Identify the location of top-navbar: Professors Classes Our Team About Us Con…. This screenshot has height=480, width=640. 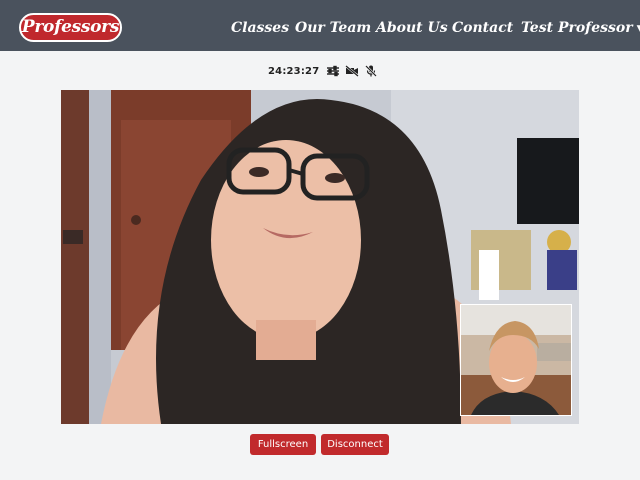
(320, 25).